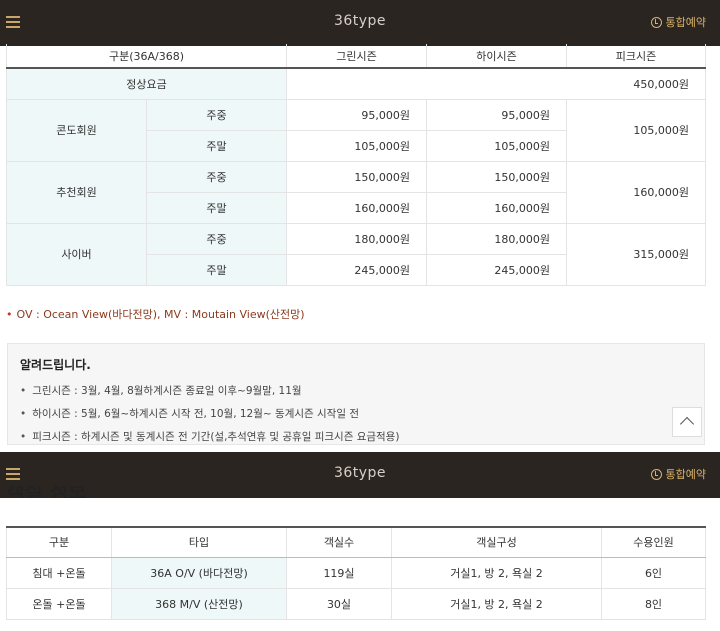  Describe the element at coordinates (497, 114) in the screenshot. I see `high-price: 95,000원` at that location.